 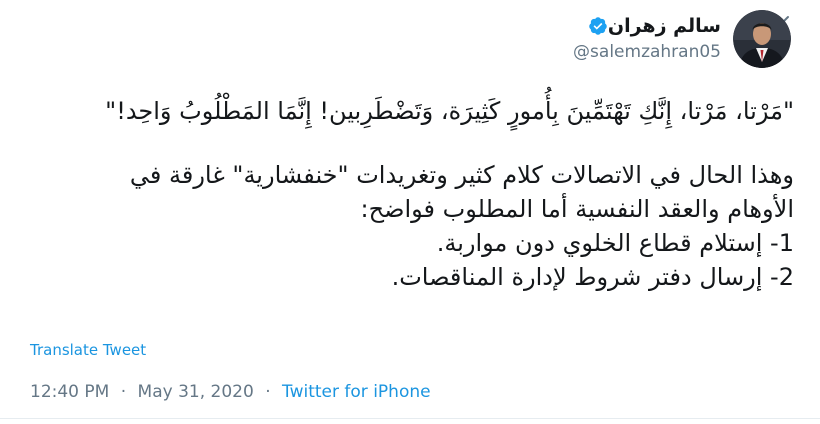 What do you see at coordinates (598, 26) in the screenshot?
I see `verified-badge-icon` at bounding box center [598, 26].